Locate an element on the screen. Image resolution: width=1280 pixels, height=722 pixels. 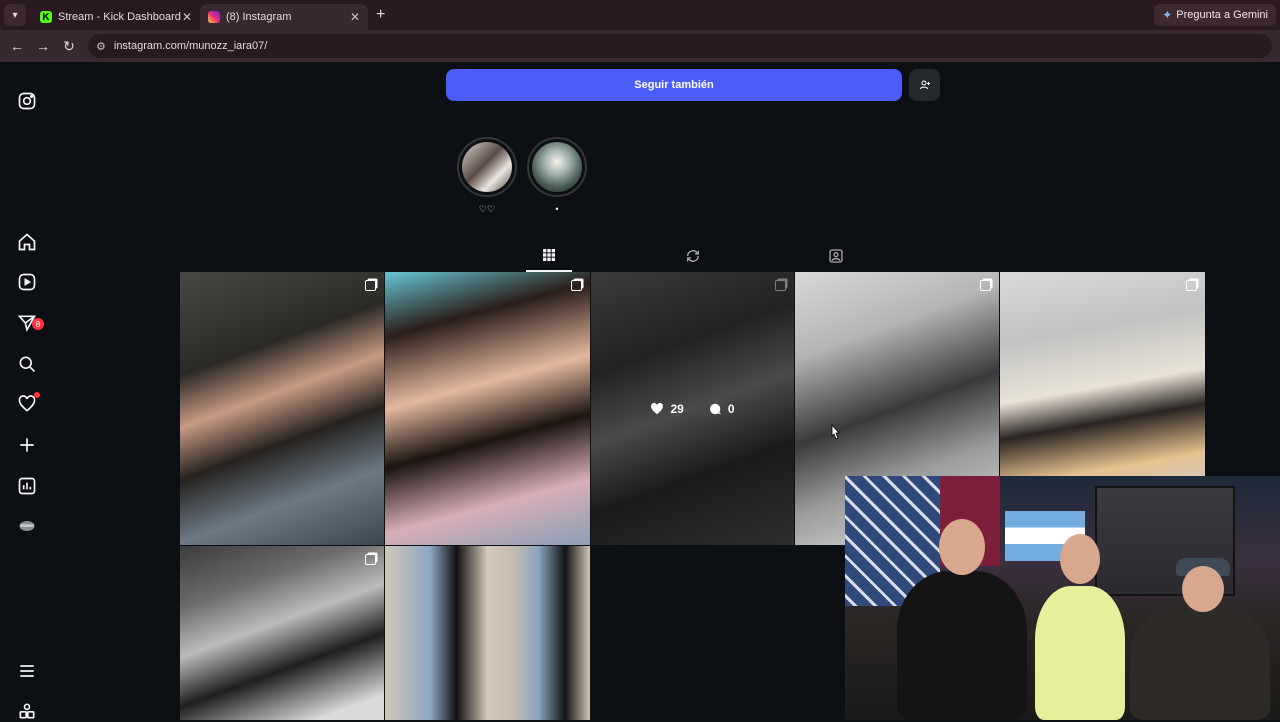
tab-posts is located at coordinates (549, 256).